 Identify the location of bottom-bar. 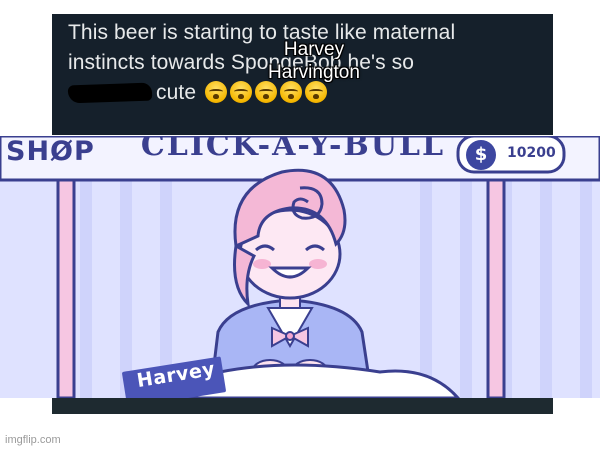
(302, 406).